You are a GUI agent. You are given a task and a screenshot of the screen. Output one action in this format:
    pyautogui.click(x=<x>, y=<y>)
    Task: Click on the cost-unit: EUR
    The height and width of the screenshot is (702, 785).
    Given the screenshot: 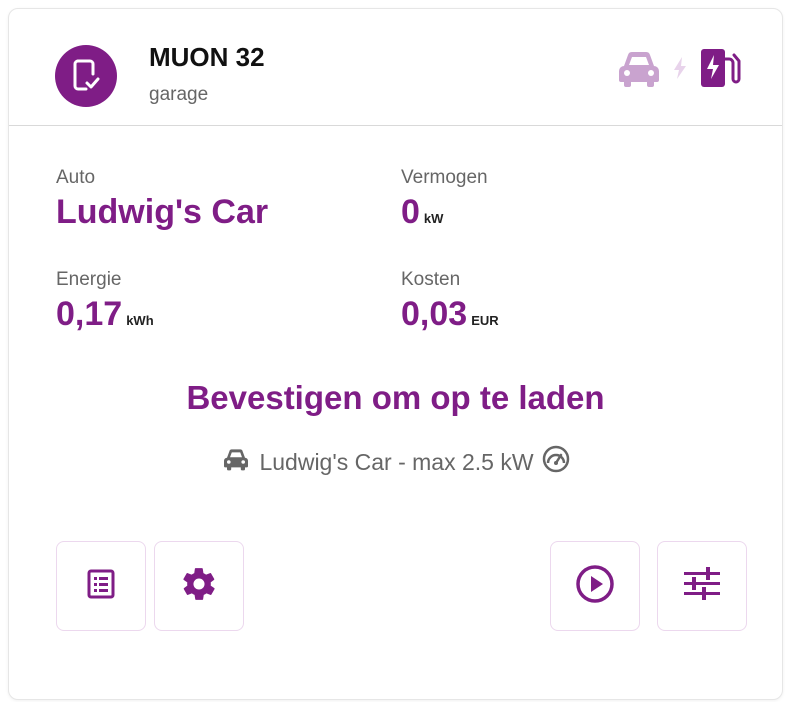 What is the action you would take?
    pyautogui.click(x=485, y=320)
    